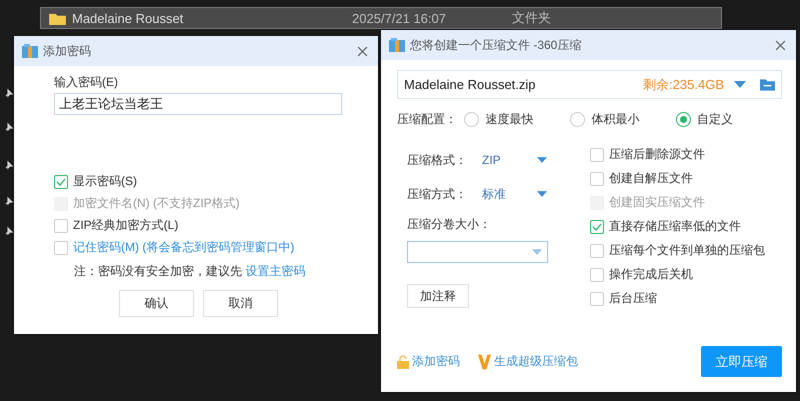 The width and height of the screenshot is (800, 401). I want to click on option-label: 操作完成后关机, so click(651, 274).